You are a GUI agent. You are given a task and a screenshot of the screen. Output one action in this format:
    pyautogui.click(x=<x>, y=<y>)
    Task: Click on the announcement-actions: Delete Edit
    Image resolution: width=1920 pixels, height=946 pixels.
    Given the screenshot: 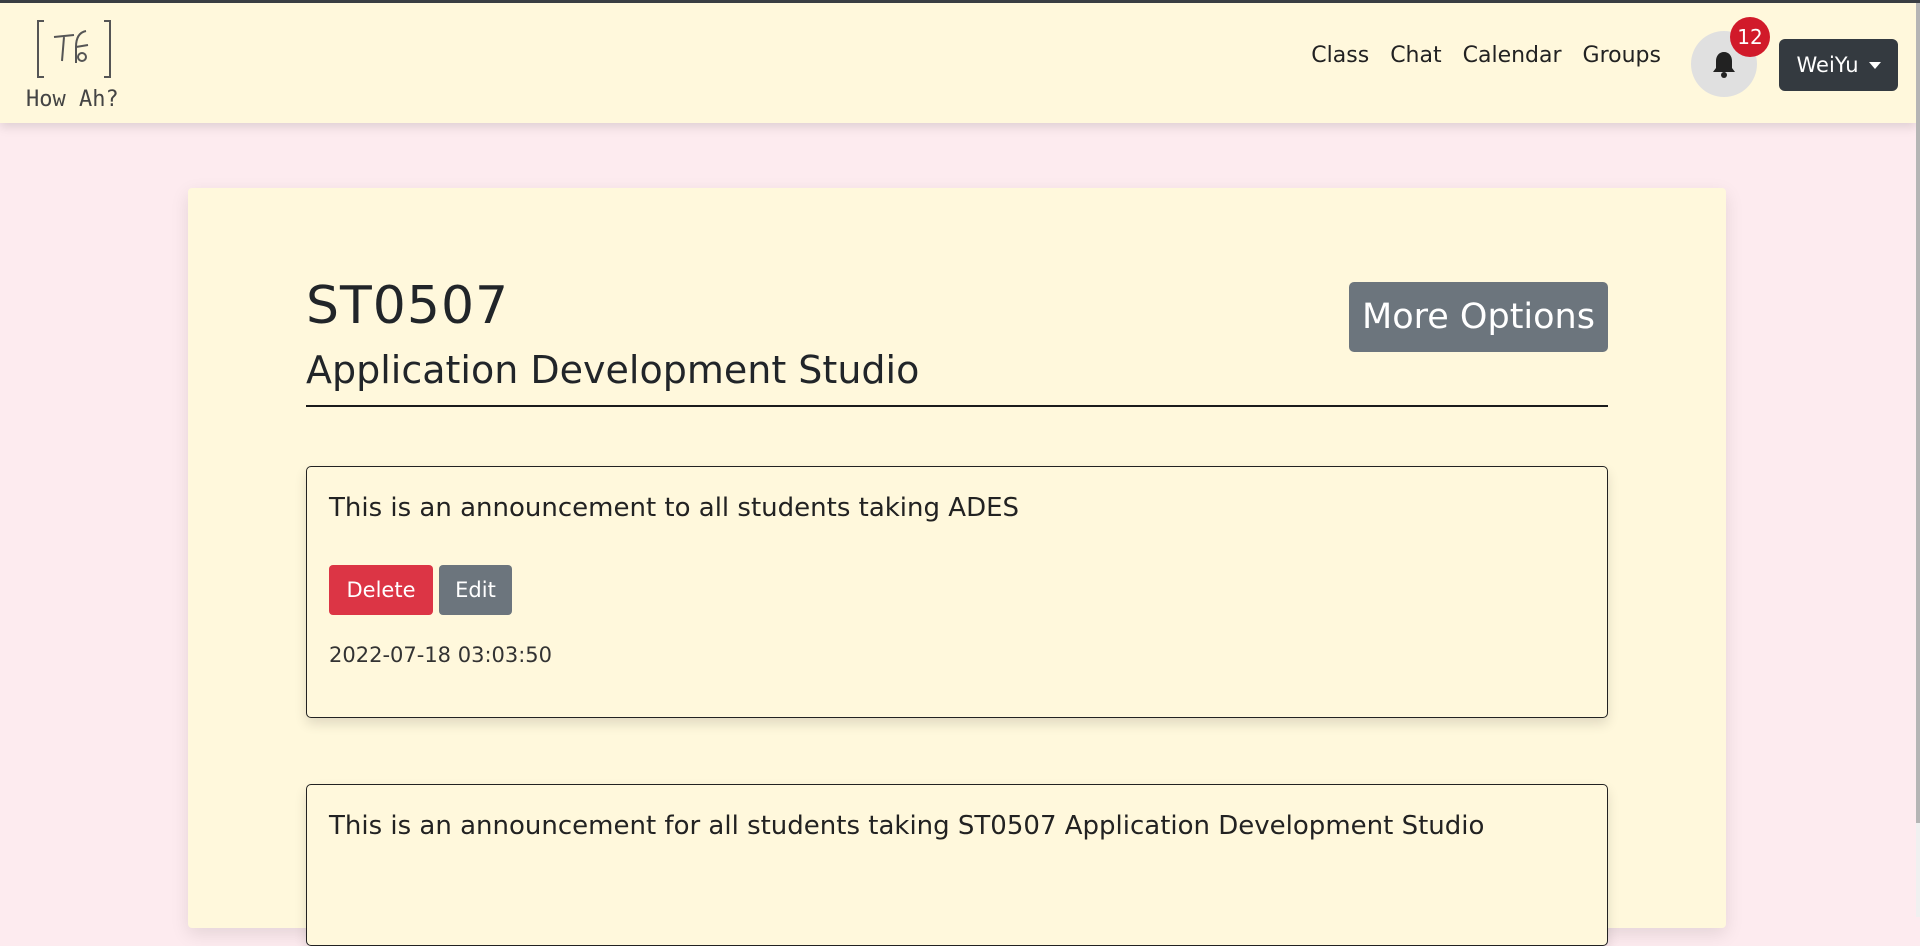 What is the action you would take?
    pyautogui.click(x=420, y=590)
    